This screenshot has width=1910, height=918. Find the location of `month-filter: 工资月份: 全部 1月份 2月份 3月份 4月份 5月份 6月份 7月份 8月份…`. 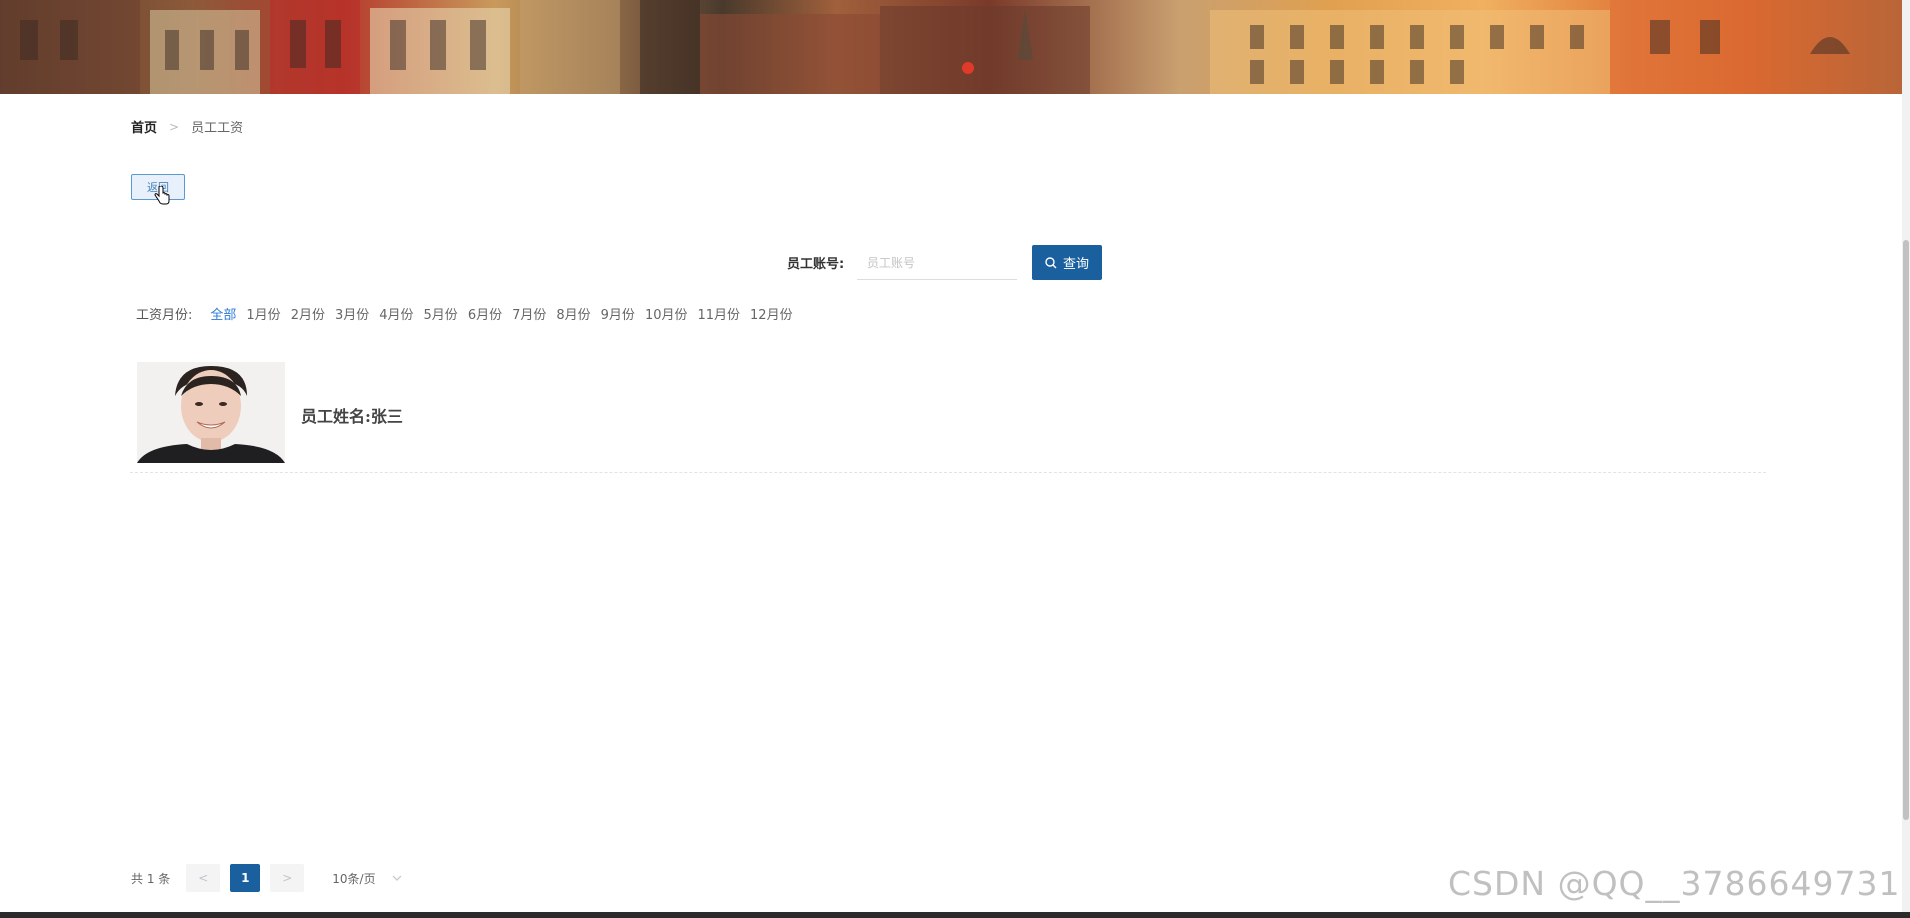

month-filter: 工资月份: 全部 1月份 2月份 3月份 4月份 5月份 6月份 7月份 8月份… is located at coordinates (469, 313).